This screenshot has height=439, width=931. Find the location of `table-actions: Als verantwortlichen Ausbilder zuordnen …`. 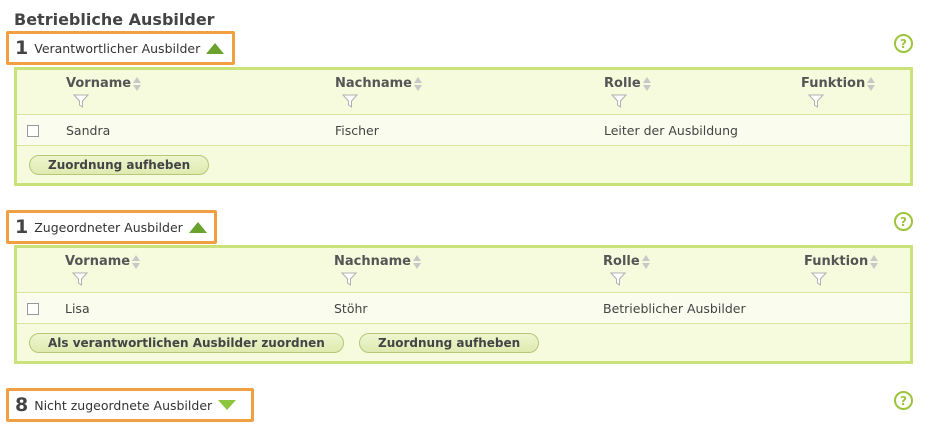

table-actions: Als verantwortlichen Ausbilder zuordnen … is located at coordinates (463, 342).